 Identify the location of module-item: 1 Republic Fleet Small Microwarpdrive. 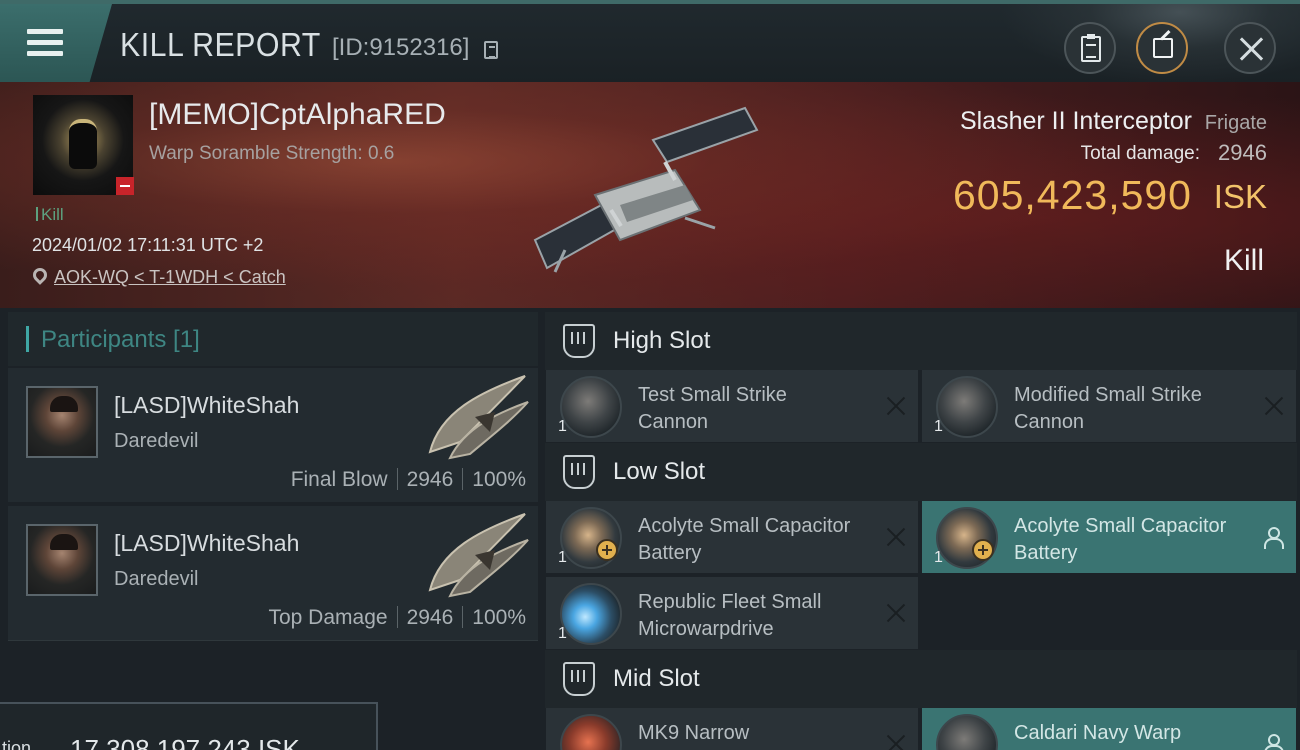
(732, 613).